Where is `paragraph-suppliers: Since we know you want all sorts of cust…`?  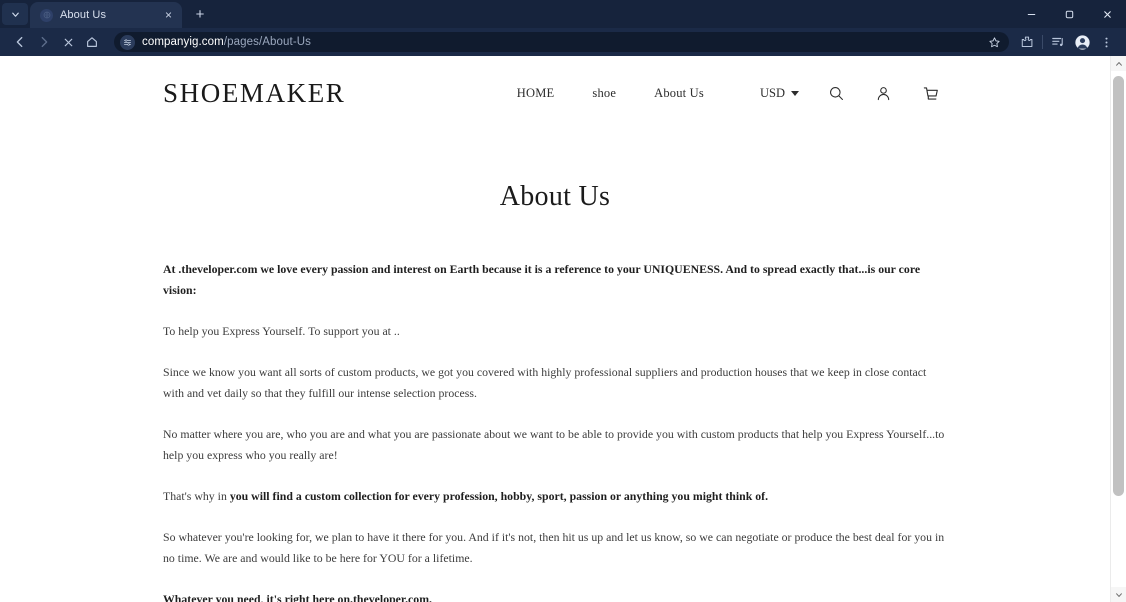
paragraph-suppliers: Since we know you want all sorts of cust… is located at coordinates (545, 382).